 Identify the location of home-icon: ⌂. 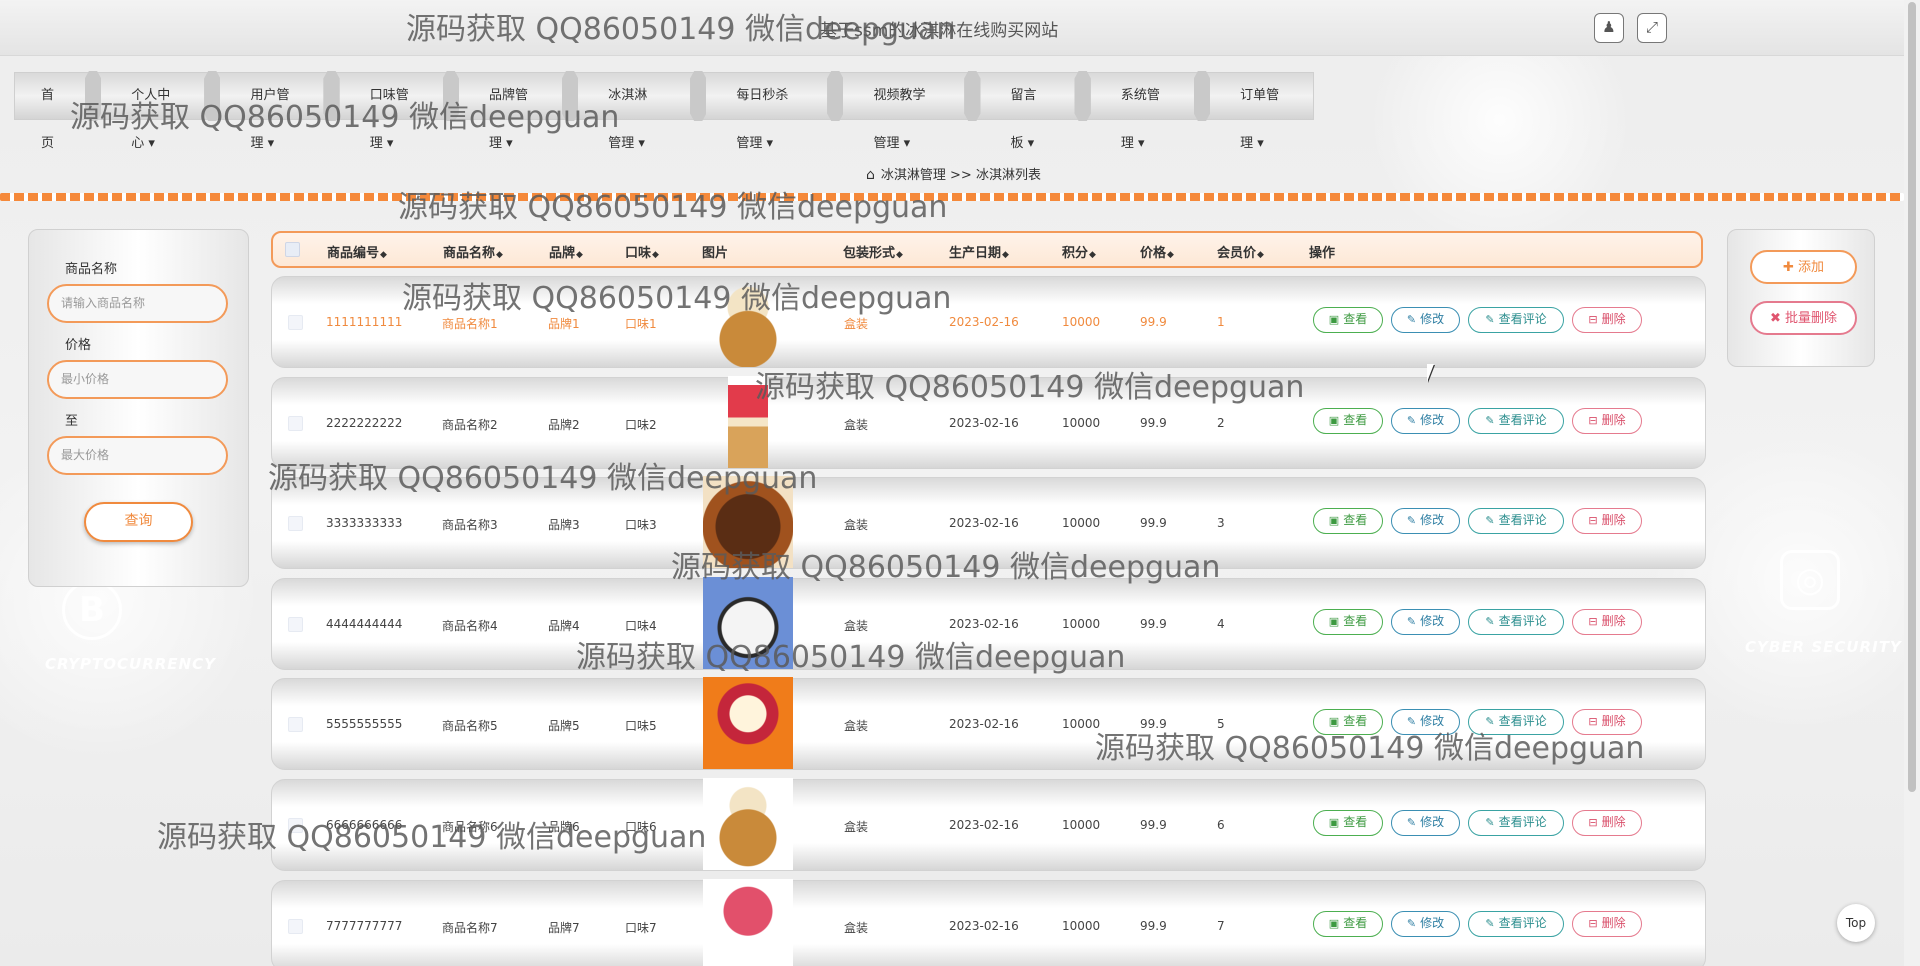
(870, 175).